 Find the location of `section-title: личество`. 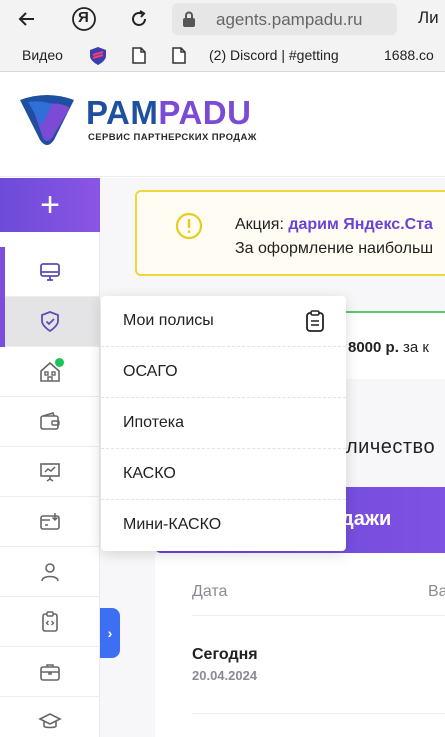

section-title: личество is located at coordinates (391, 447).